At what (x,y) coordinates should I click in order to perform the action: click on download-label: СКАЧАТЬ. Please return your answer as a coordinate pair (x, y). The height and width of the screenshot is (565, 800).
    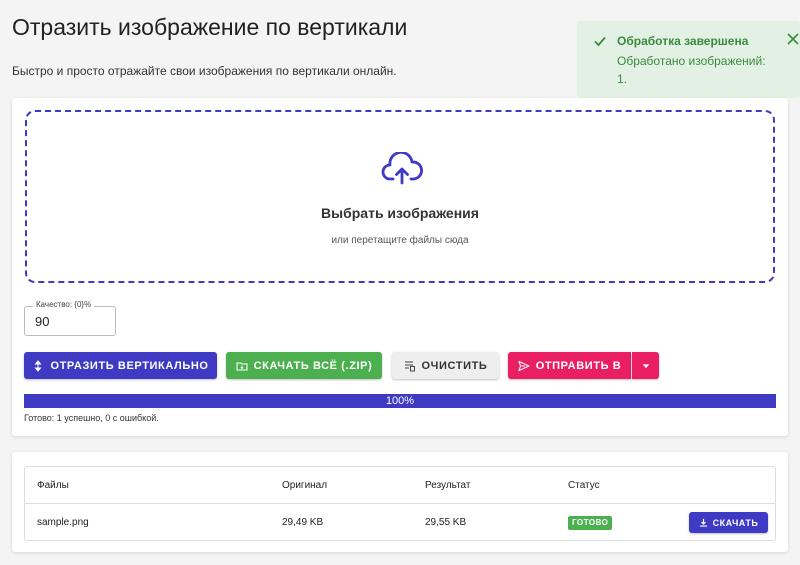
    Looking at the image, I should click on (735, 522).